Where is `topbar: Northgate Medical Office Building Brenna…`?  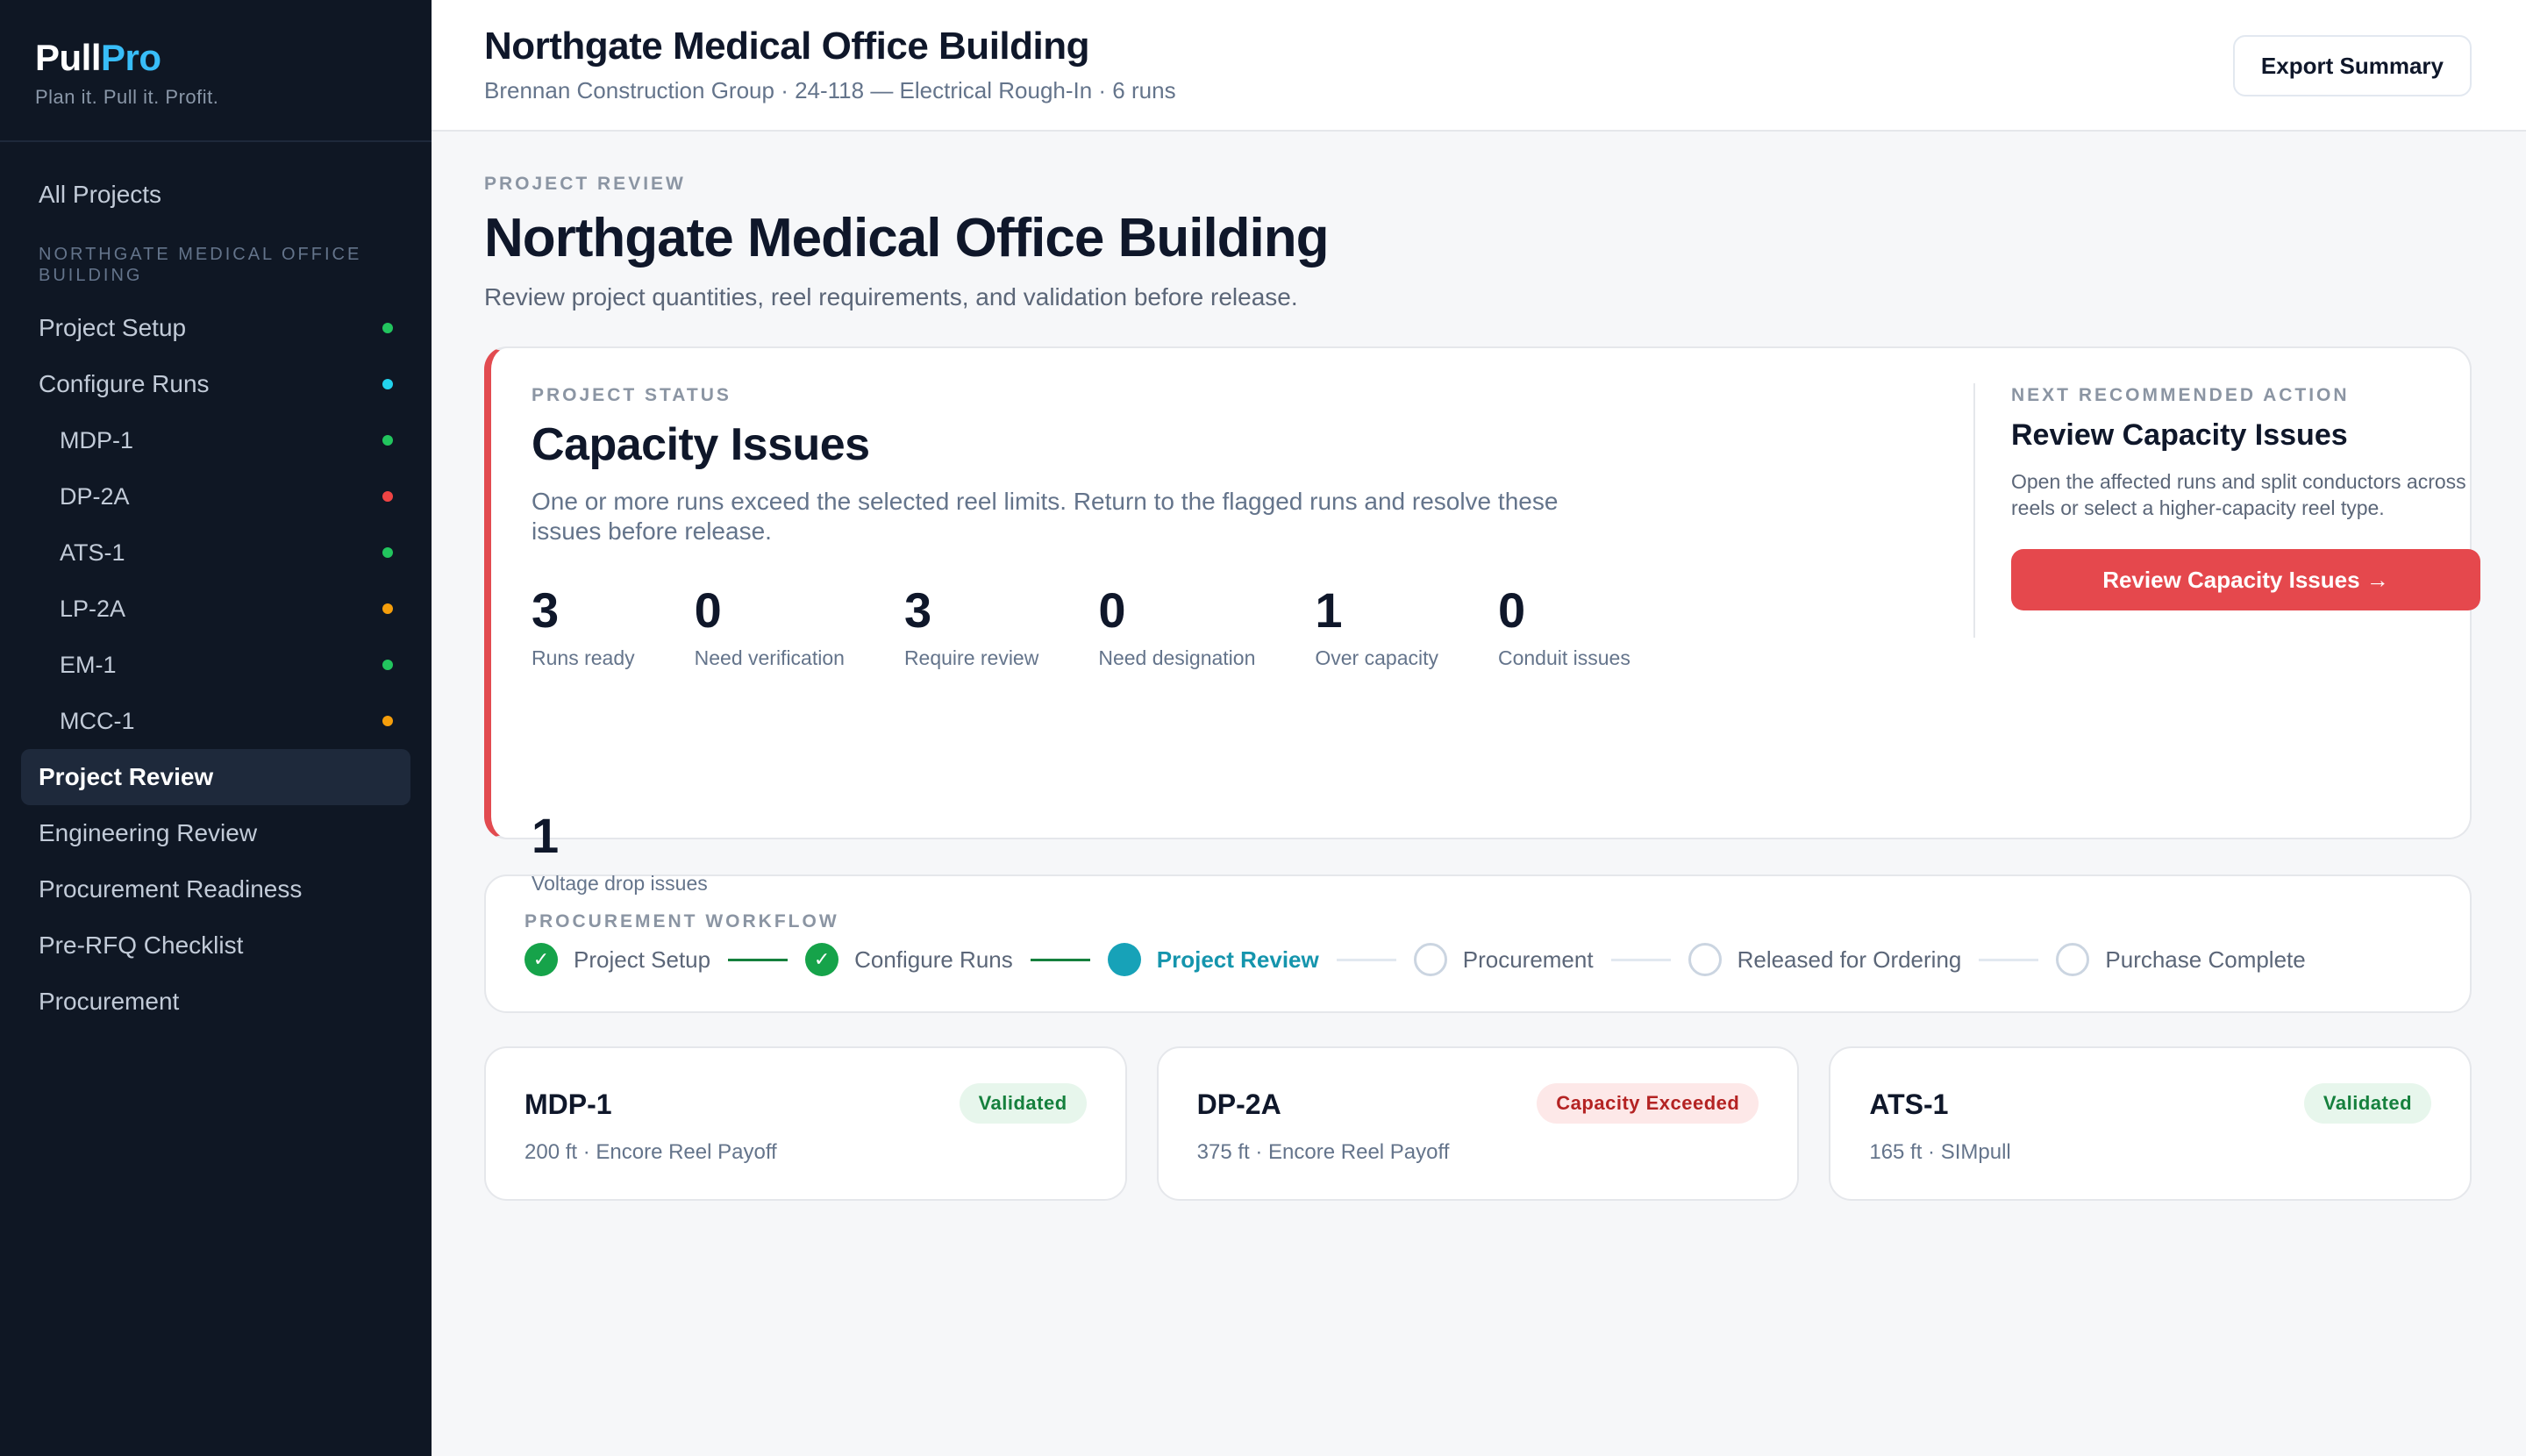
topbar: Northgate Medical Office Building Brenna… is located at coordinates (1479, 66).